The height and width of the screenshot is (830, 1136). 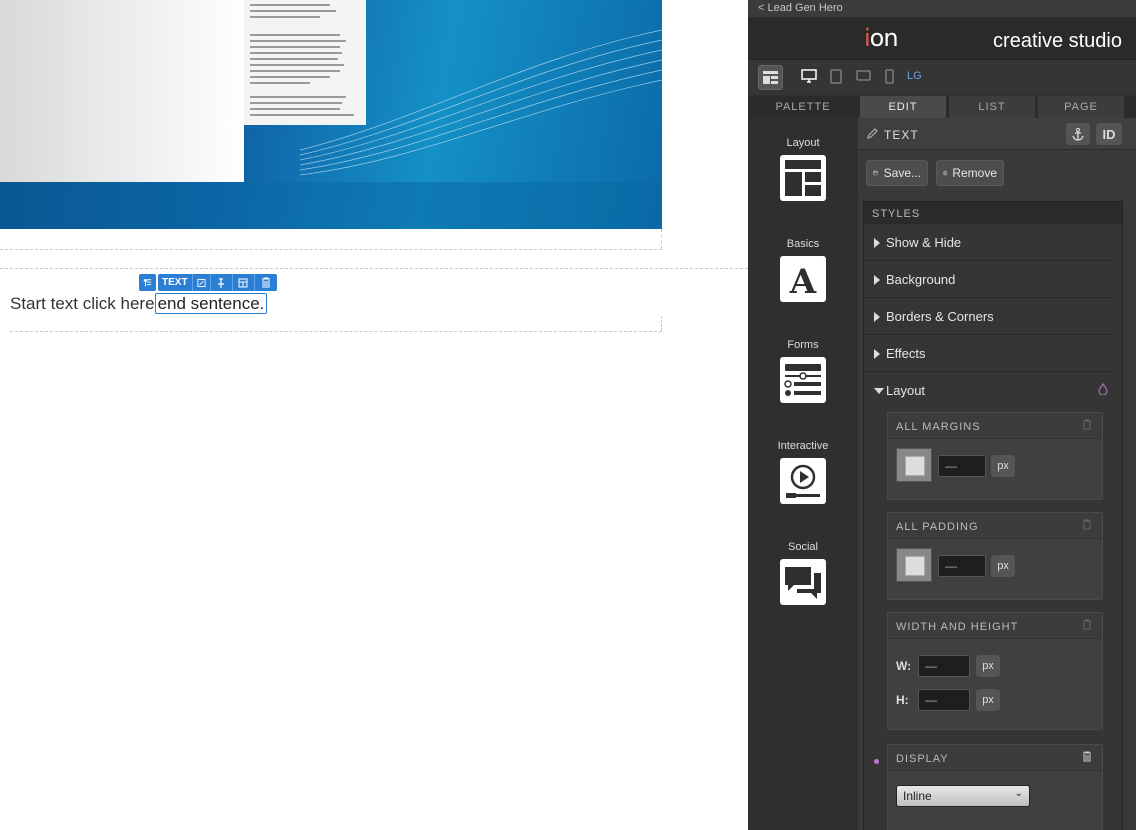 I want to click on section-label: Show & Hide, so click(x=924, y=242).